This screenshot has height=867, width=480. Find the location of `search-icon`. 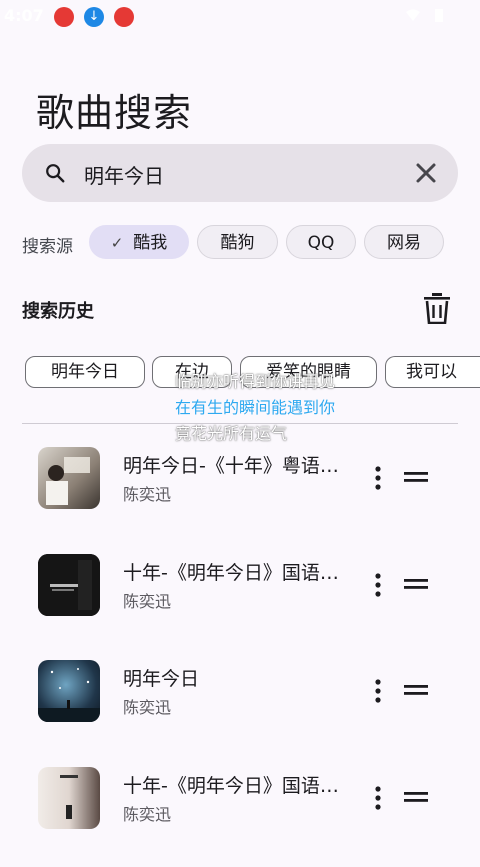

search-icon is located at coordinates (55, 173).